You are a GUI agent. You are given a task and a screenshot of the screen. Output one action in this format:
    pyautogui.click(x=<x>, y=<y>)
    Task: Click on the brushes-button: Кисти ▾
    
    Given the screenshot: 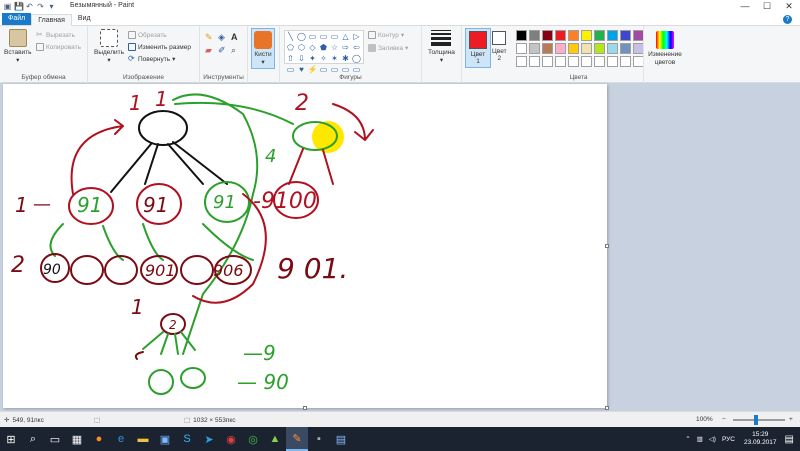 What is the action you would take?
    pyautogui.click(x=263, y=48)
    